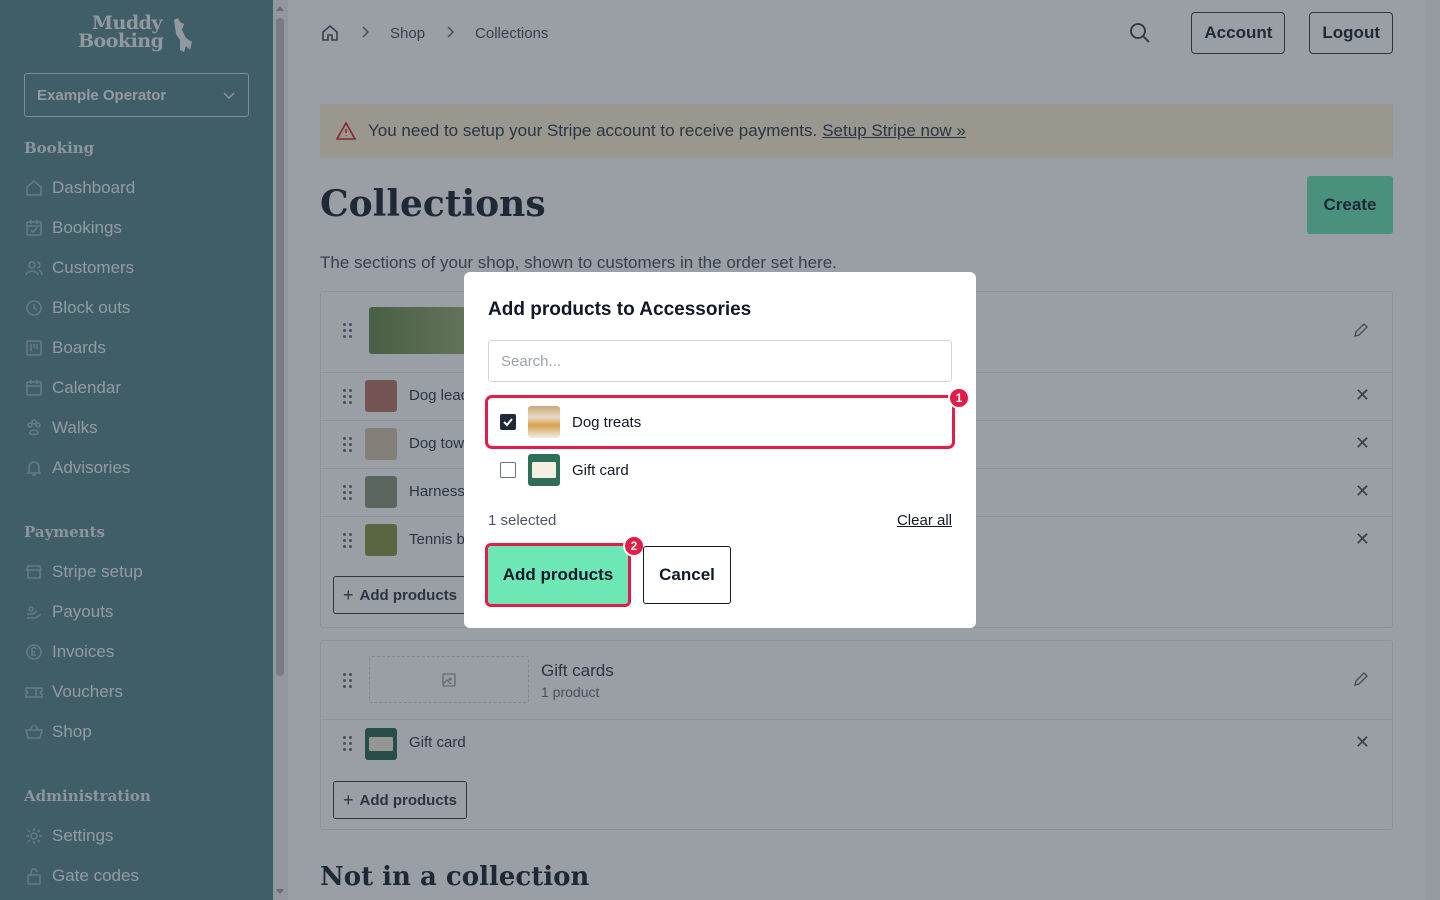  Describe the element at coordinates (600, 470) in the screenshot. I see `product-option-label: Gift card` at that location.